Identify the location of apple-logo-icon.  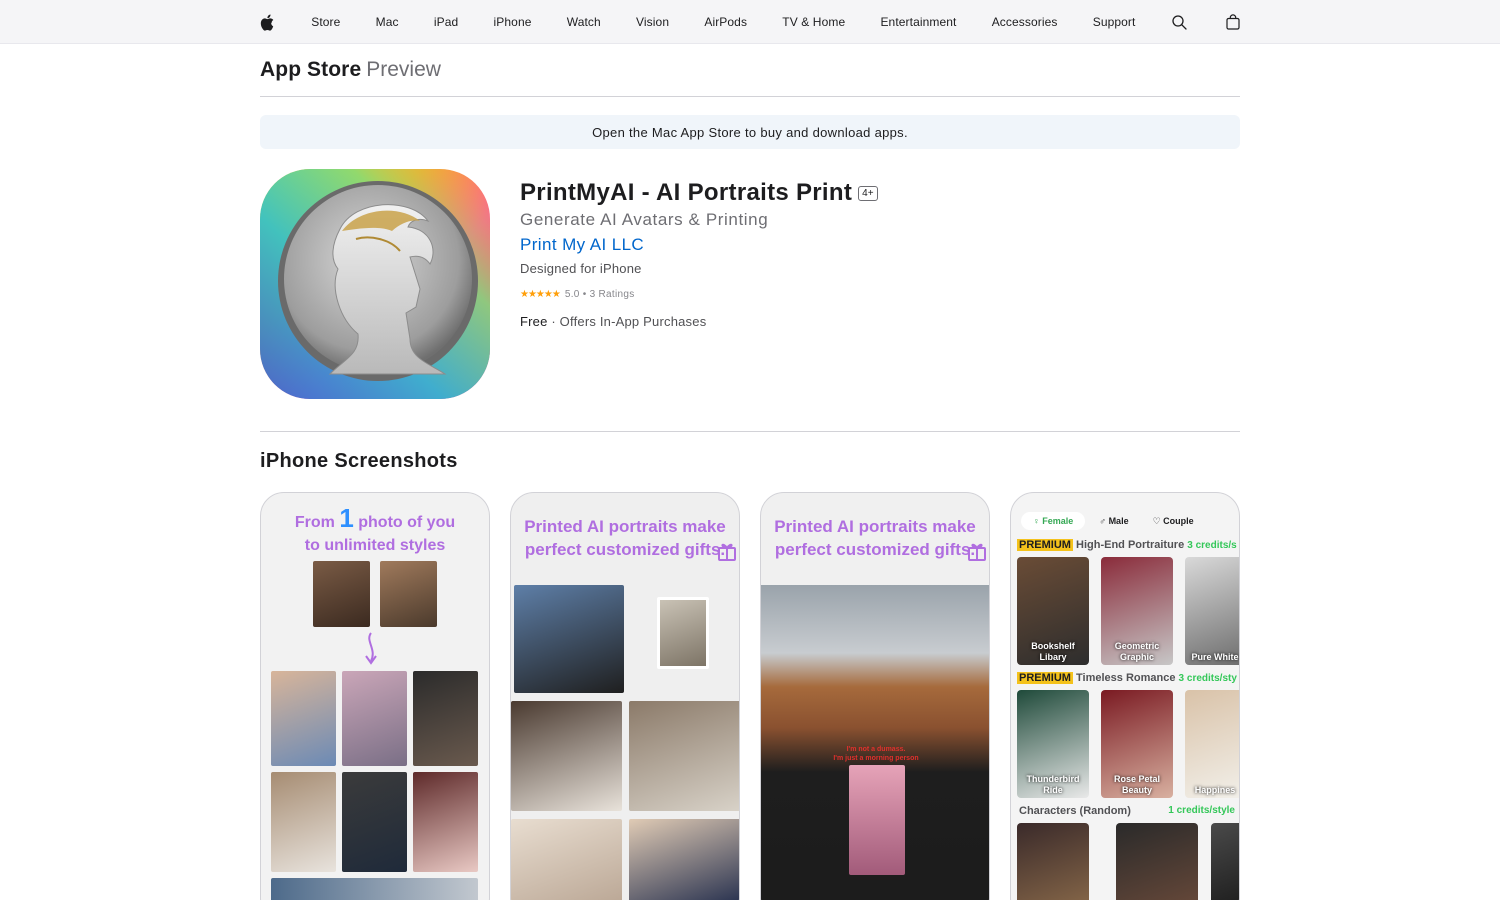
(267, 22).